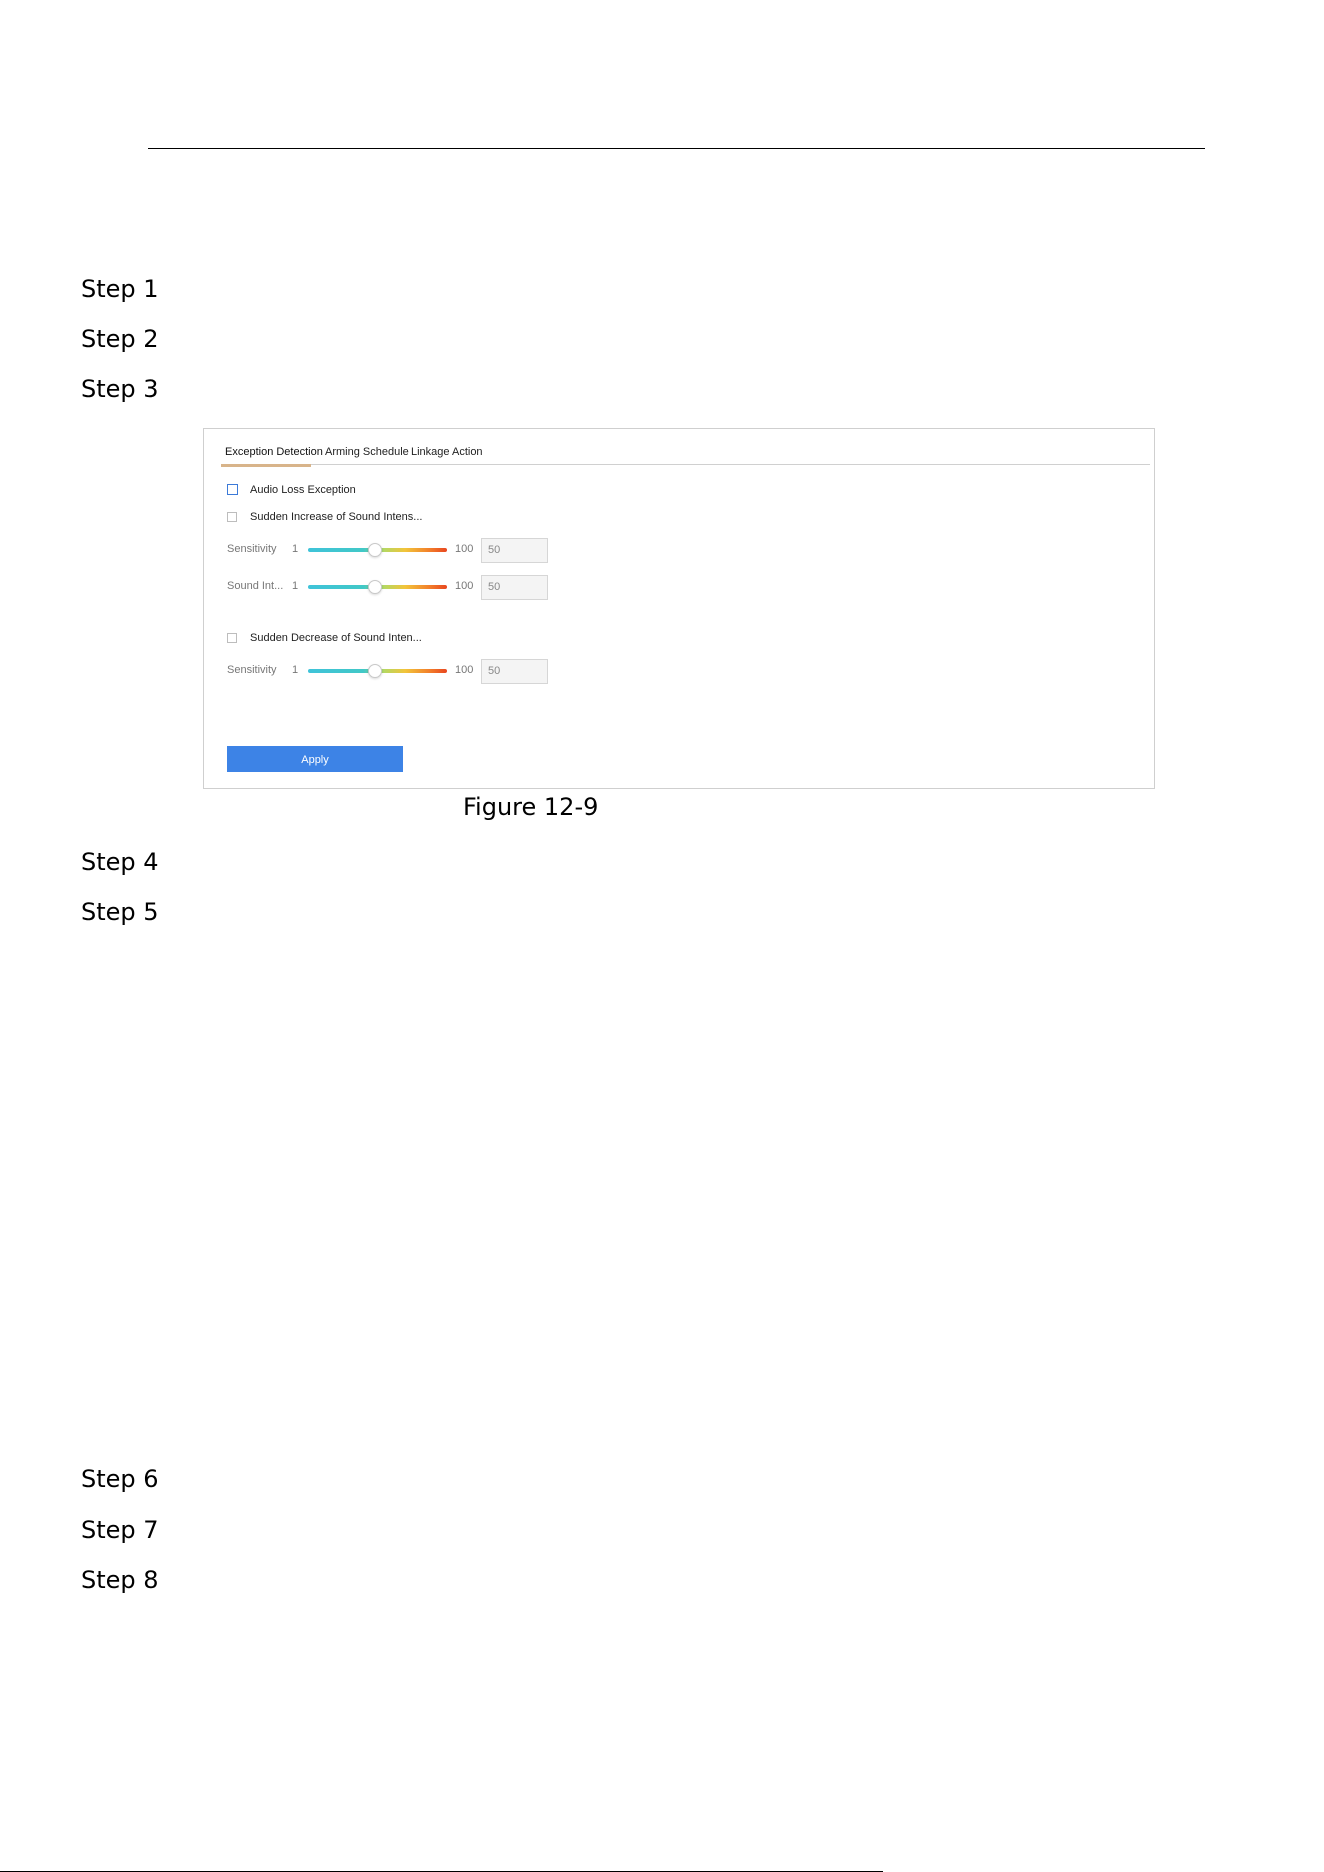  I want to click on audio-loss-label: Audio Loss Exception, so click(303, 490).